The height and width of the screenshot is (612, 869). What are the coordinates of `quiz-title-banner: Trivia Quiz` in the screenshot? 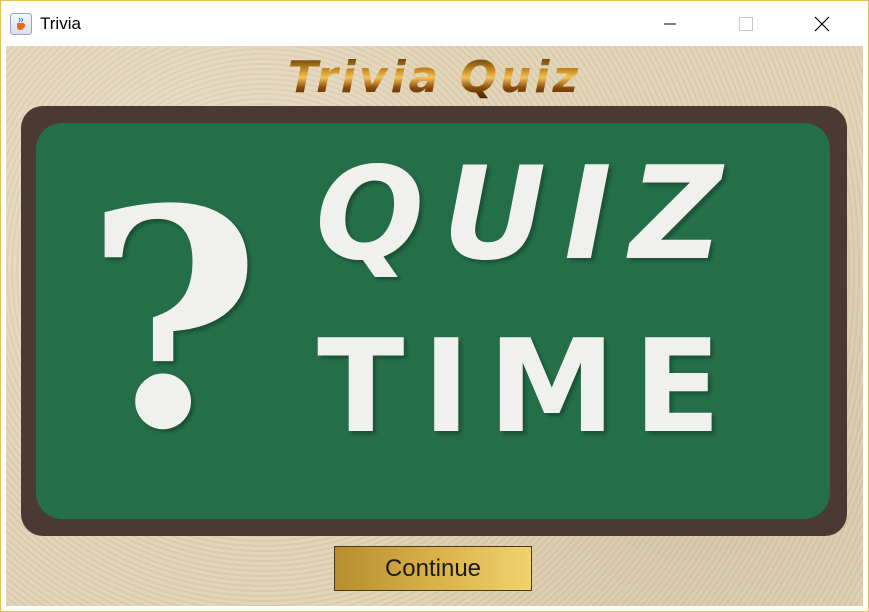 It's located at (434, 78).